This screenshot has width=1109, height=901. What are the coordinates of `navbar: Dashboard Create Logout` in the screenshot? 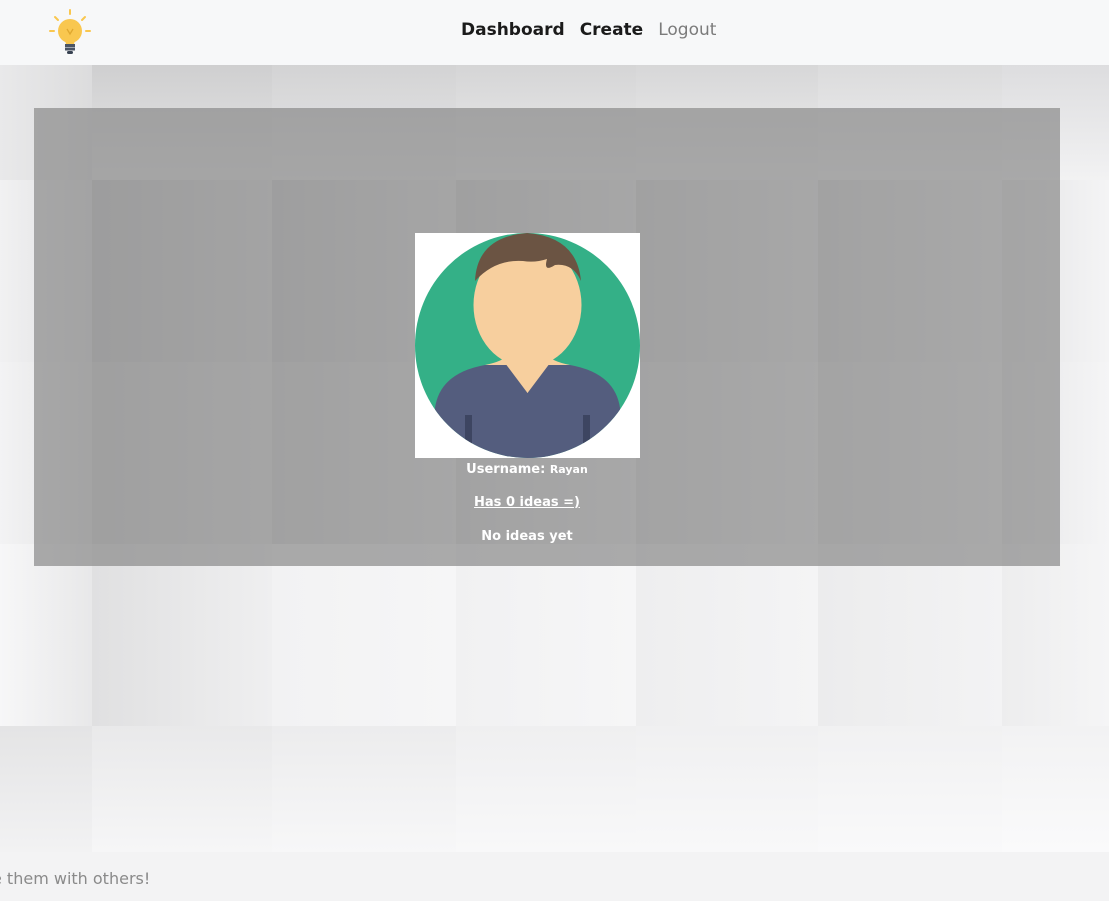 It's located at (554, 32).